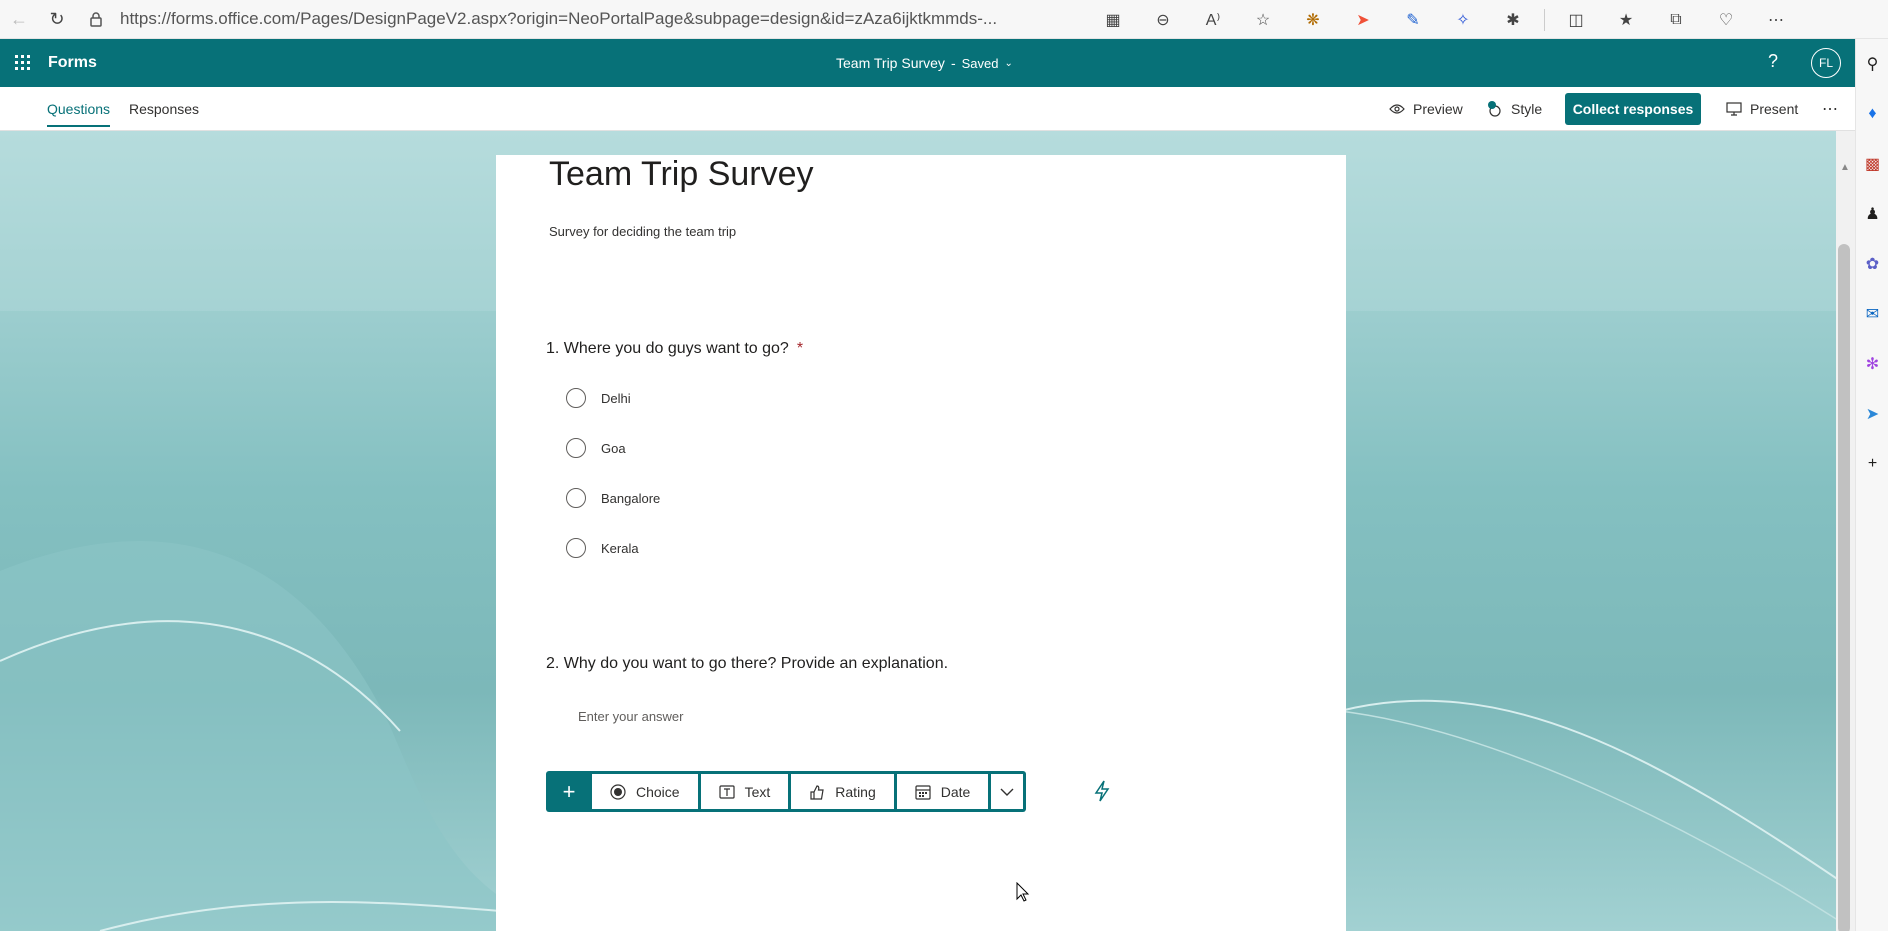 Image resolution: width=1888 pixels, height=931 pixels. I want to click on answer-input: Enter your answer, so click(631, 716).